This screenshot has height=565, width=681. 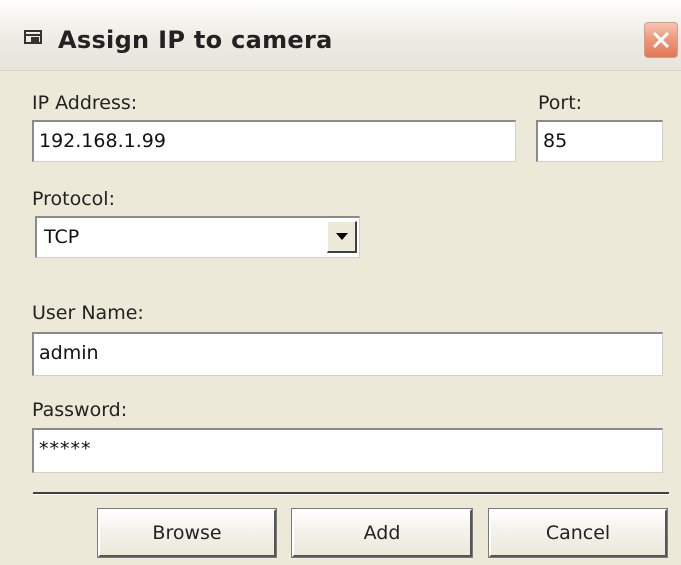 I want to click on protocol-label: Protocol:, so click(x=73, y=199).